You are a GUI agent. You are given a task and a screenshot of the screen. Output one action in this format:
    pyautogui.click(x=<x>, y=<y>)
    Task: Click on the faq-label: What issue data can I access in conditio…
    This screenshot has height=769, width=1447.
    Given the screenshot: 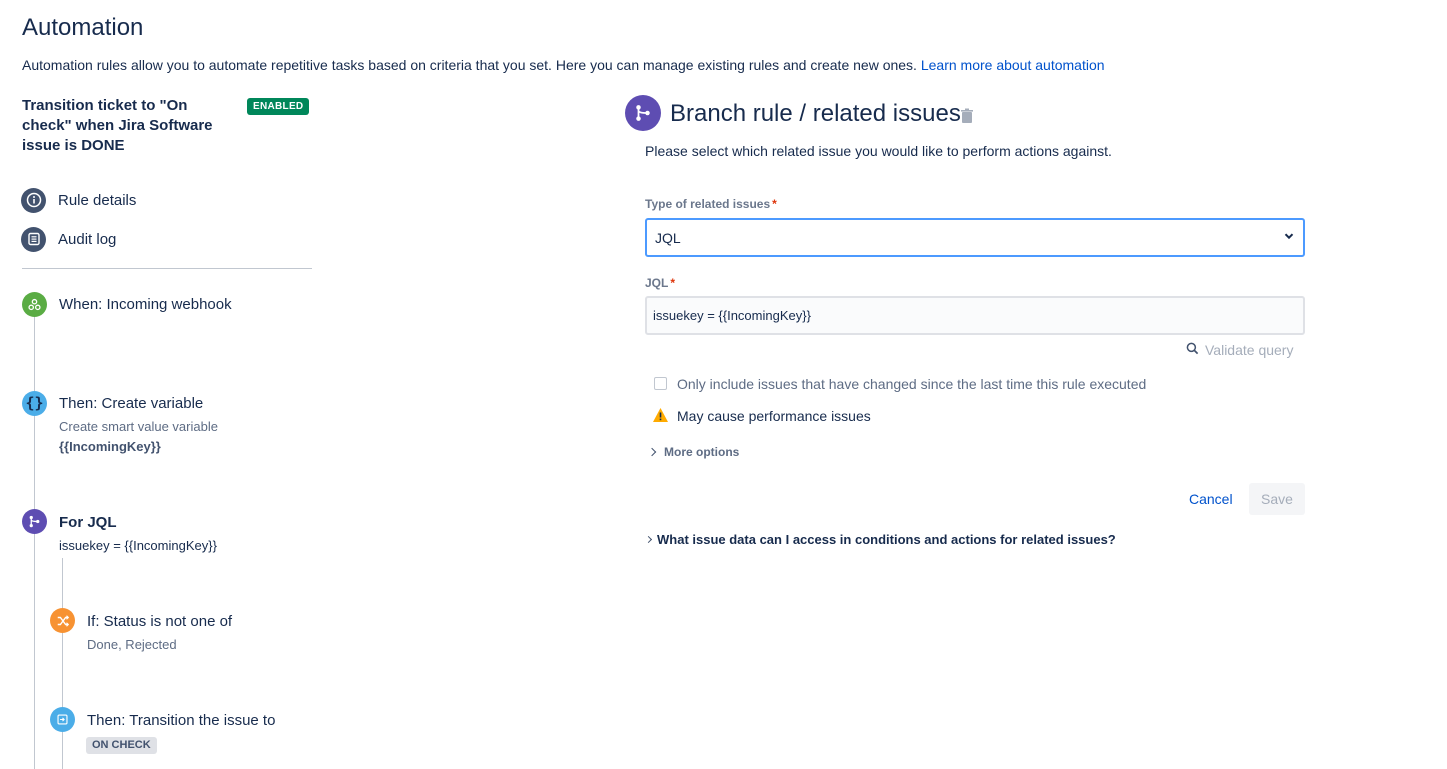 What is the action you would take?
    pyautogui.click(x=886, y=539)
    